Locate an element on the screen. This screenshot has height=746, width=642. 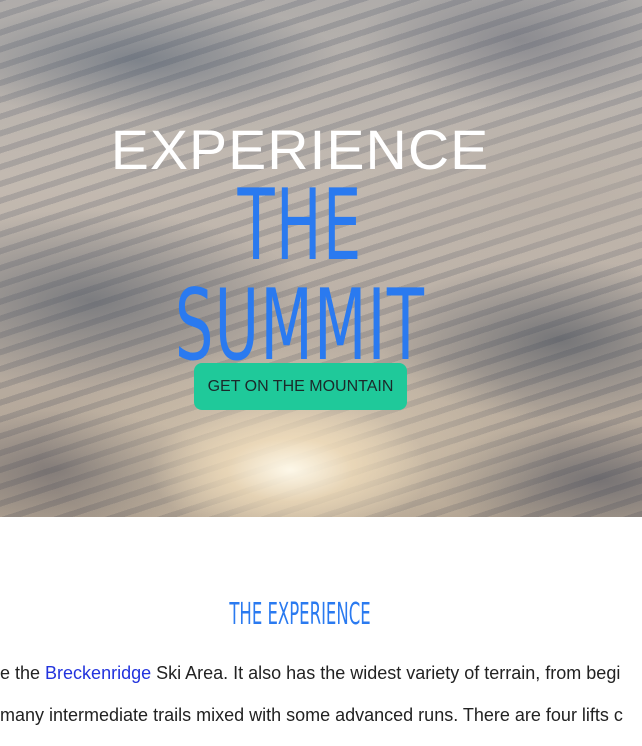
paragraph-text: e the is located at coordinates (23, 673).